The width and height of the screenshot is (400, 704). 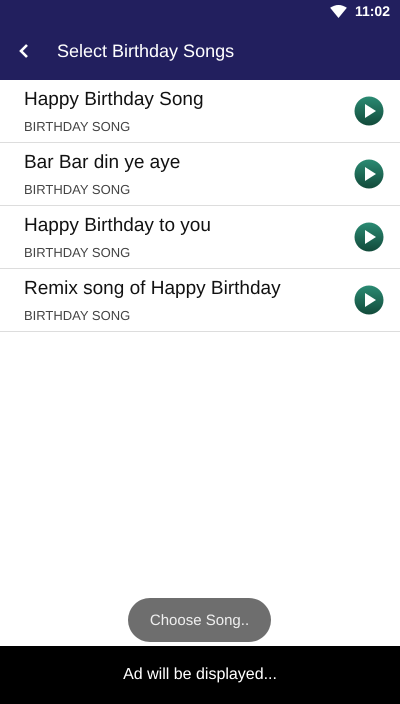 I want to click on song-row: Bar Bar din ye aye BIRTHDAY SONG, so click(x=200, y=174).